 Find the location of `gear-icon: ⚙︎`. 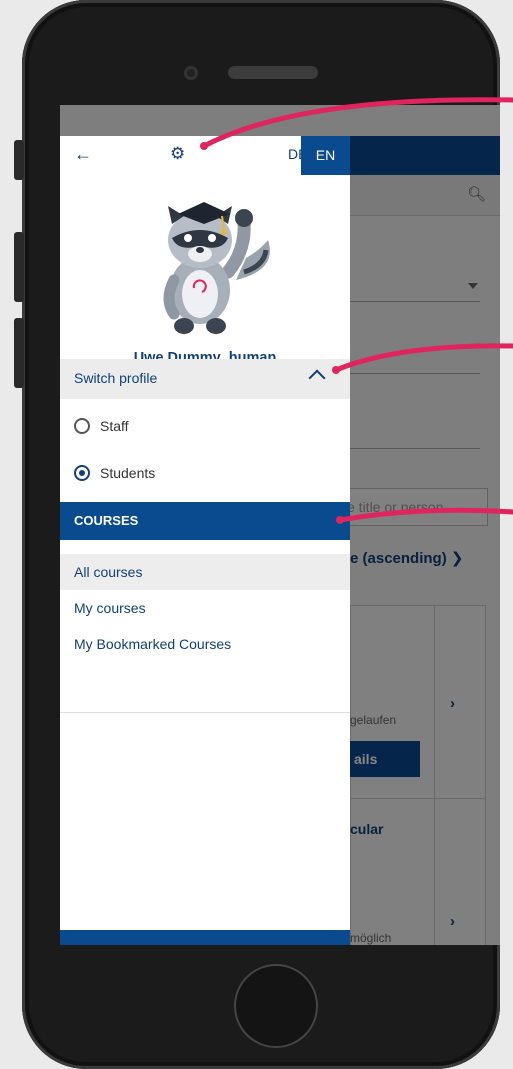

gear-icon: ⚙︎ is located at coordinates (179, 154).